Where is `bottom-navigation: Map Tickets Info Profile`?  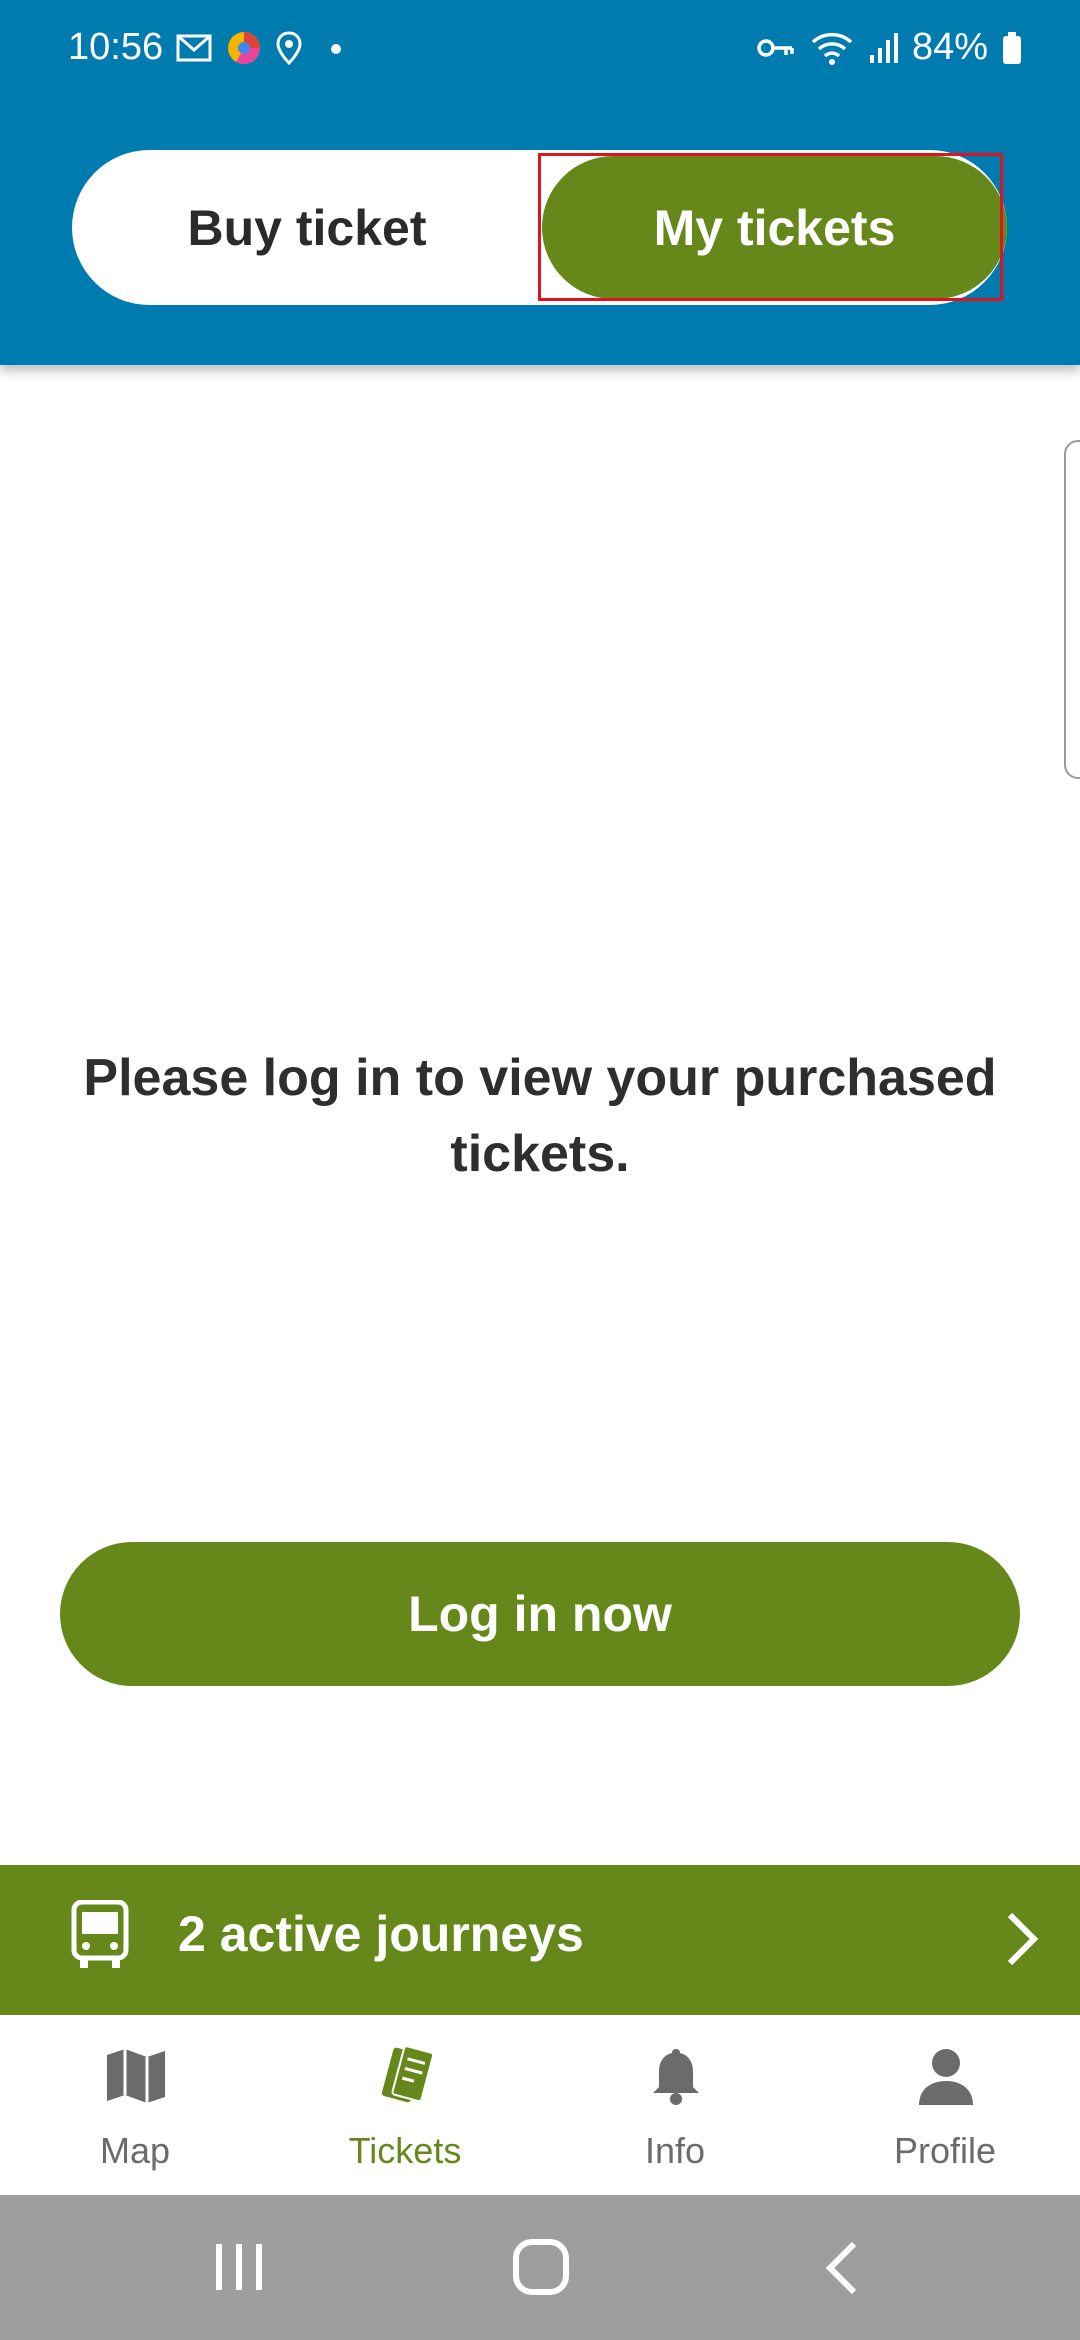 bottom-navigation: Map Tickets Info Profile is located at coordinates (540, 2105).